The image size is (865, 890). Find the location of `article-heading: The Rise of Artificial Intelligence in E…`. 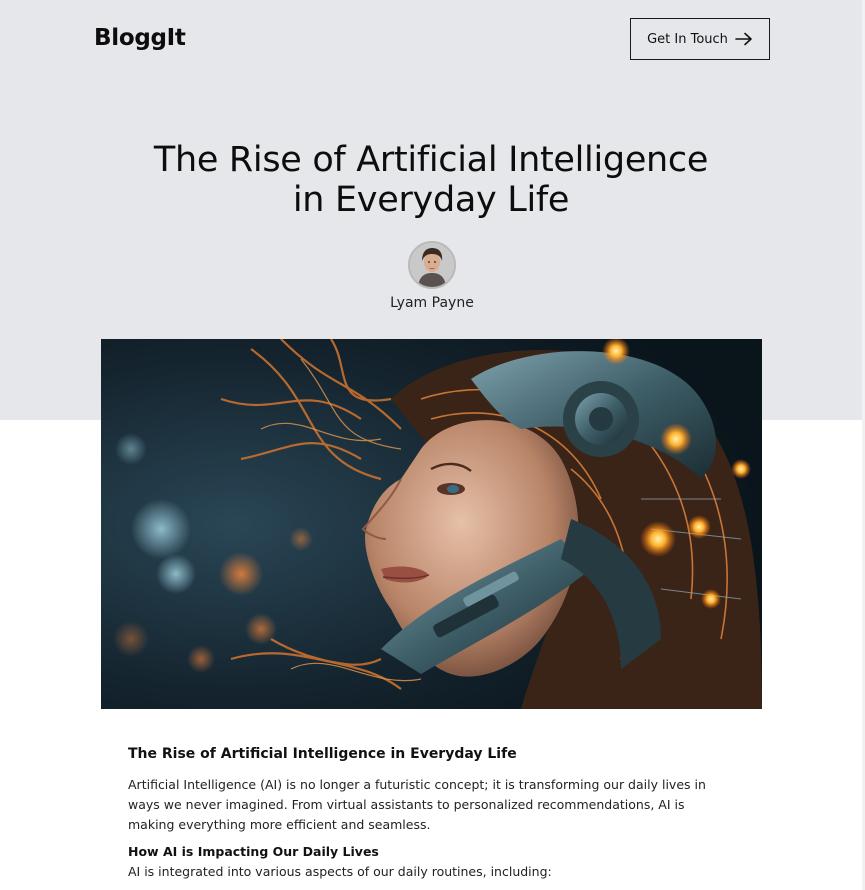

article-heading: The Rise of Artificial Intelligence in E… is located at coordinates (322, 754).